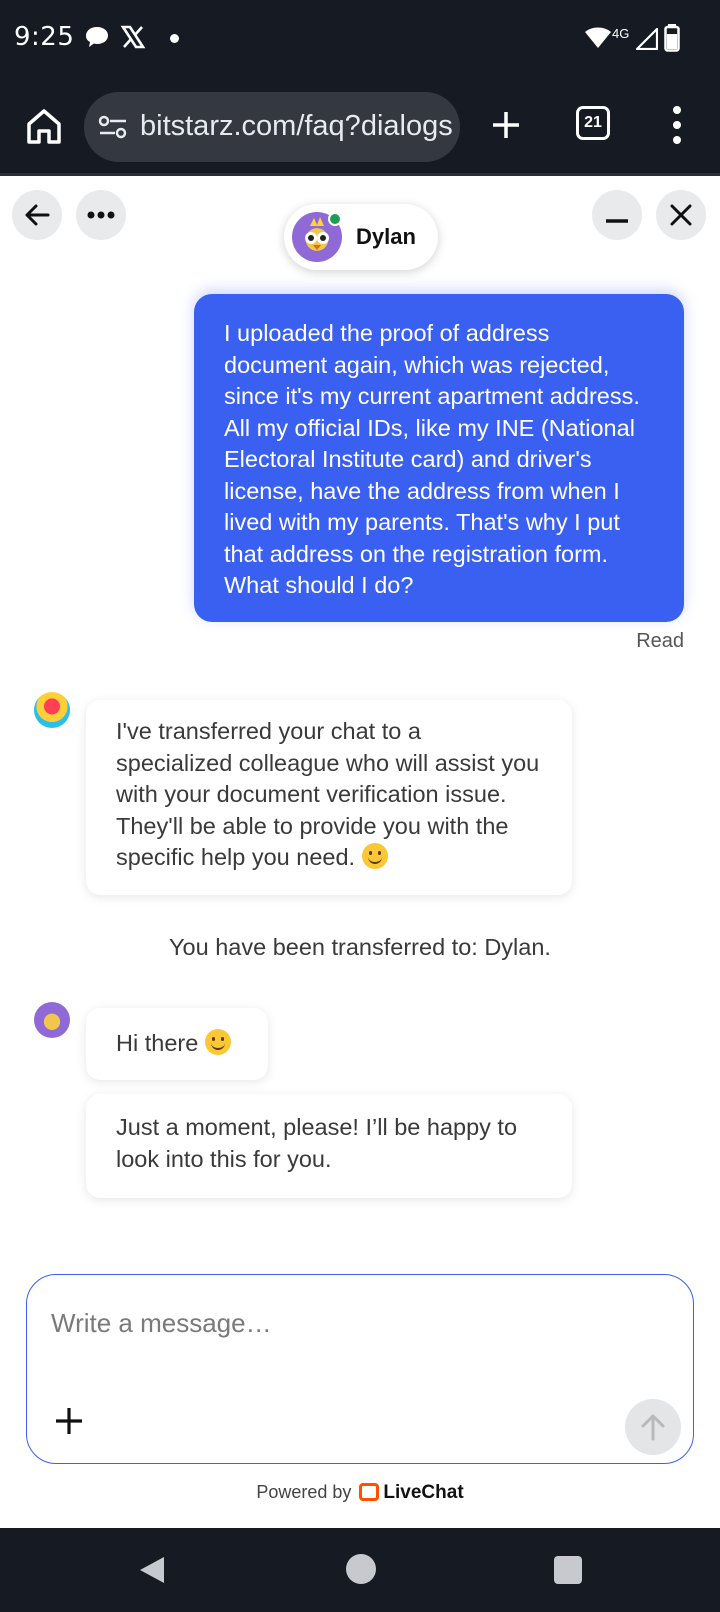 The width and height of the screenshot is (720, 1612). What do you see at coordinates (598, 37) in the screenshot?
I see `wifi-icon` at bounding box center [598, 37].